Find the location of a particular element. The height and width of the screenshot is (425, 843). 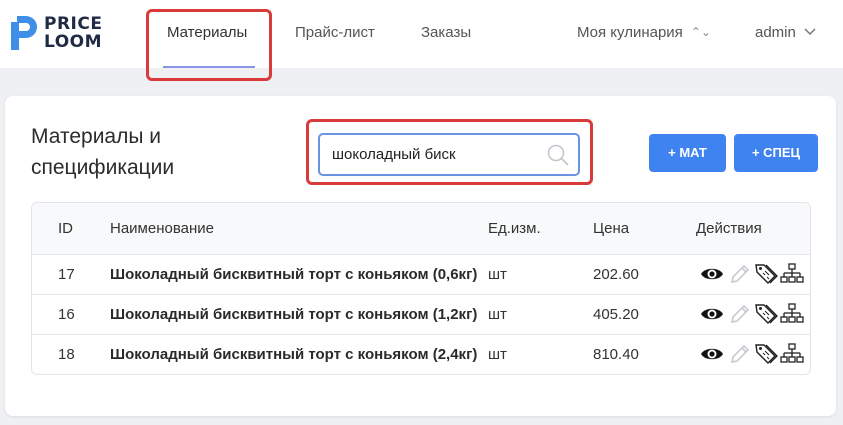

cell-id: 18 is located at coordinates (66, 354).